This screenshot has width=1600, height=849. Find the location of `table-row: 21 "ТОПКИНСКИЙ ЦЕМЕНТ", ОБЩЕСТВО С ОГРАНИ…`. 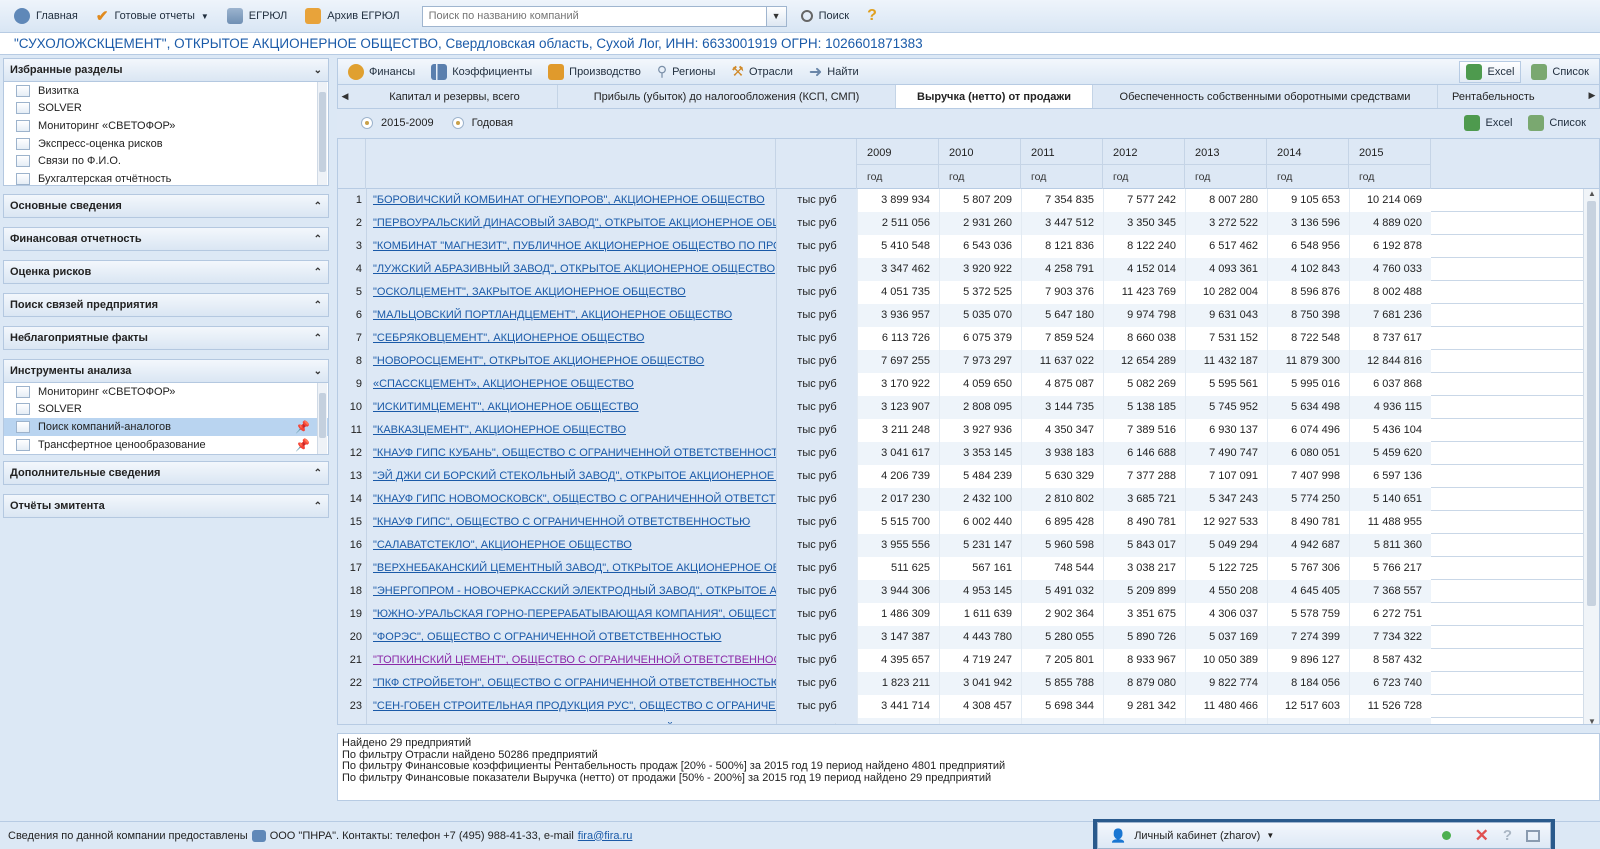

table-row: 21 "ТОПКИНСКИЙ ЦЕМЕНТ", ОБЩЕСТВО С ОГРАНИ… is located at coordinates (960, 660).